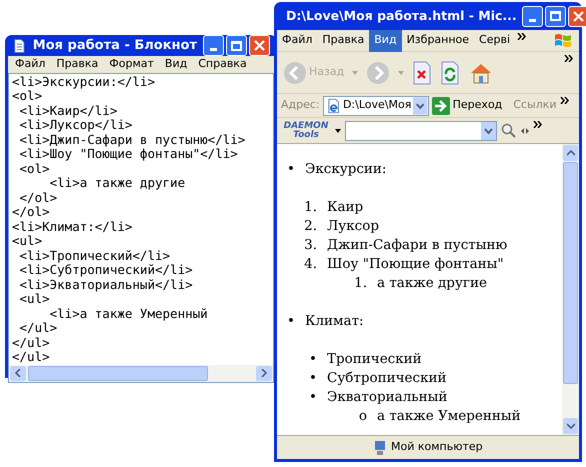  Describe the element at coordinates (131, 64) in the screenshot. I see `menu-item: Формат` at that location.